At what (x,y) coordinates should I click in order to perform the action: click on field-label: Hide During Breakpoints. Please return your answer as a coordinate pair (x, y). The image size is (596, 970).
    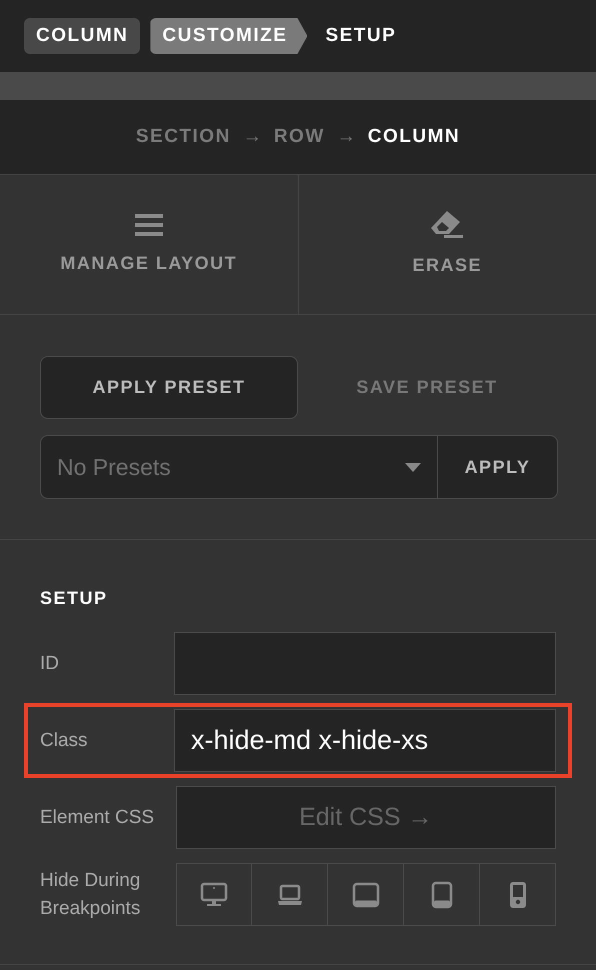
    Looking at the image, I should click on (91, 894).